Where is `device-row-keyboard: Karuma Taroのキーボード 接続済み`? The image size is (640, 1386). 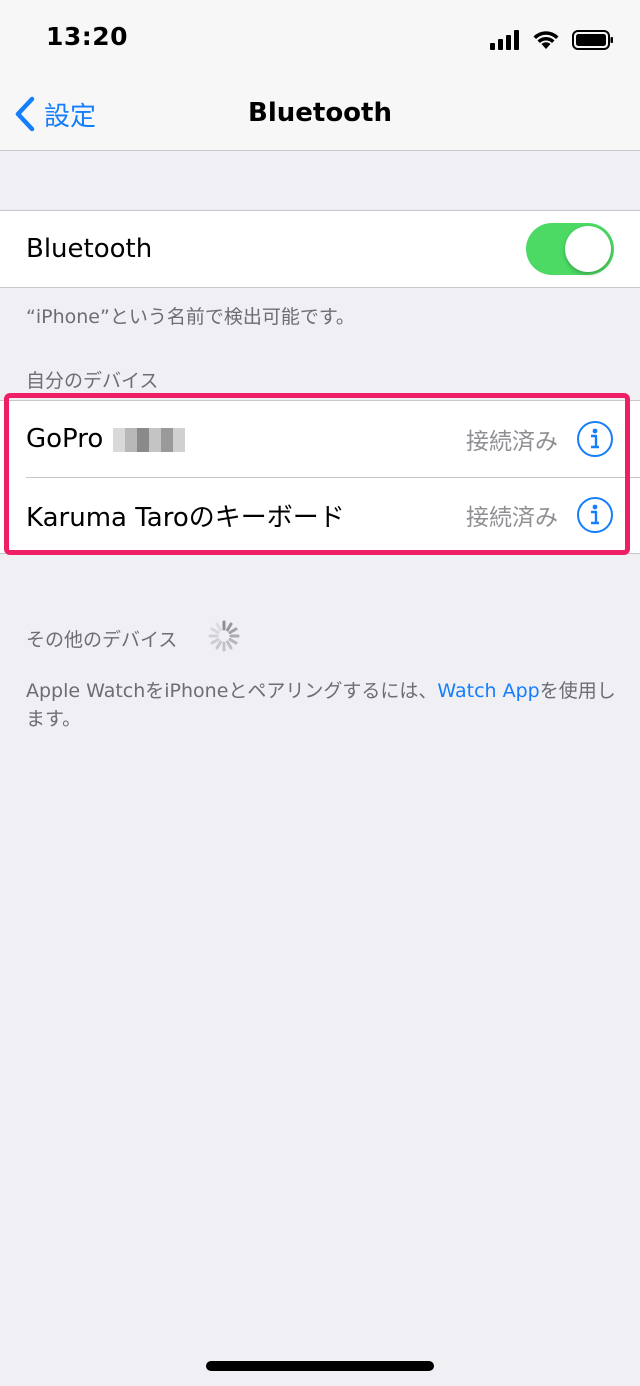
device-row-keyboard: Karuma Taroのキーボード 接続済み is located at coordinates (320, 515).